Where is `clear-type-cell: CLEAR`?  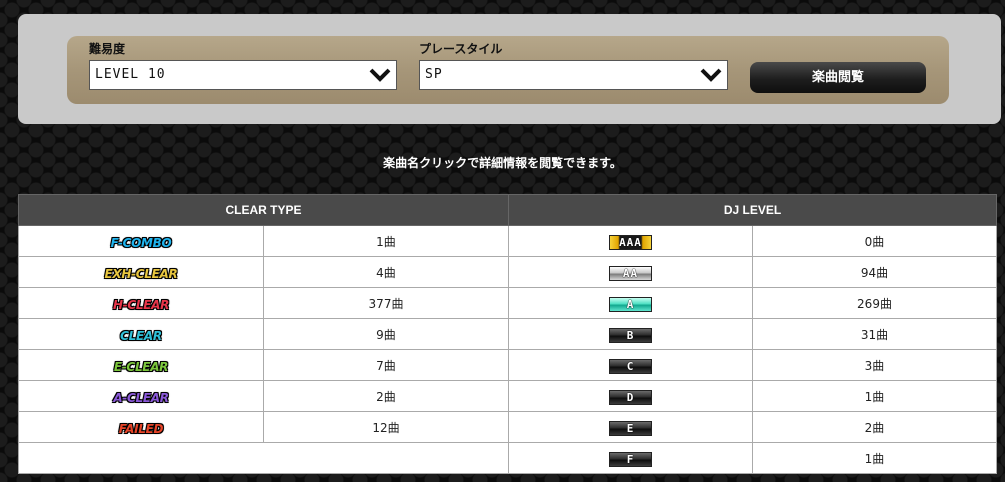 clear-type-cell: CLEAR is located at coordinates (141, 334).